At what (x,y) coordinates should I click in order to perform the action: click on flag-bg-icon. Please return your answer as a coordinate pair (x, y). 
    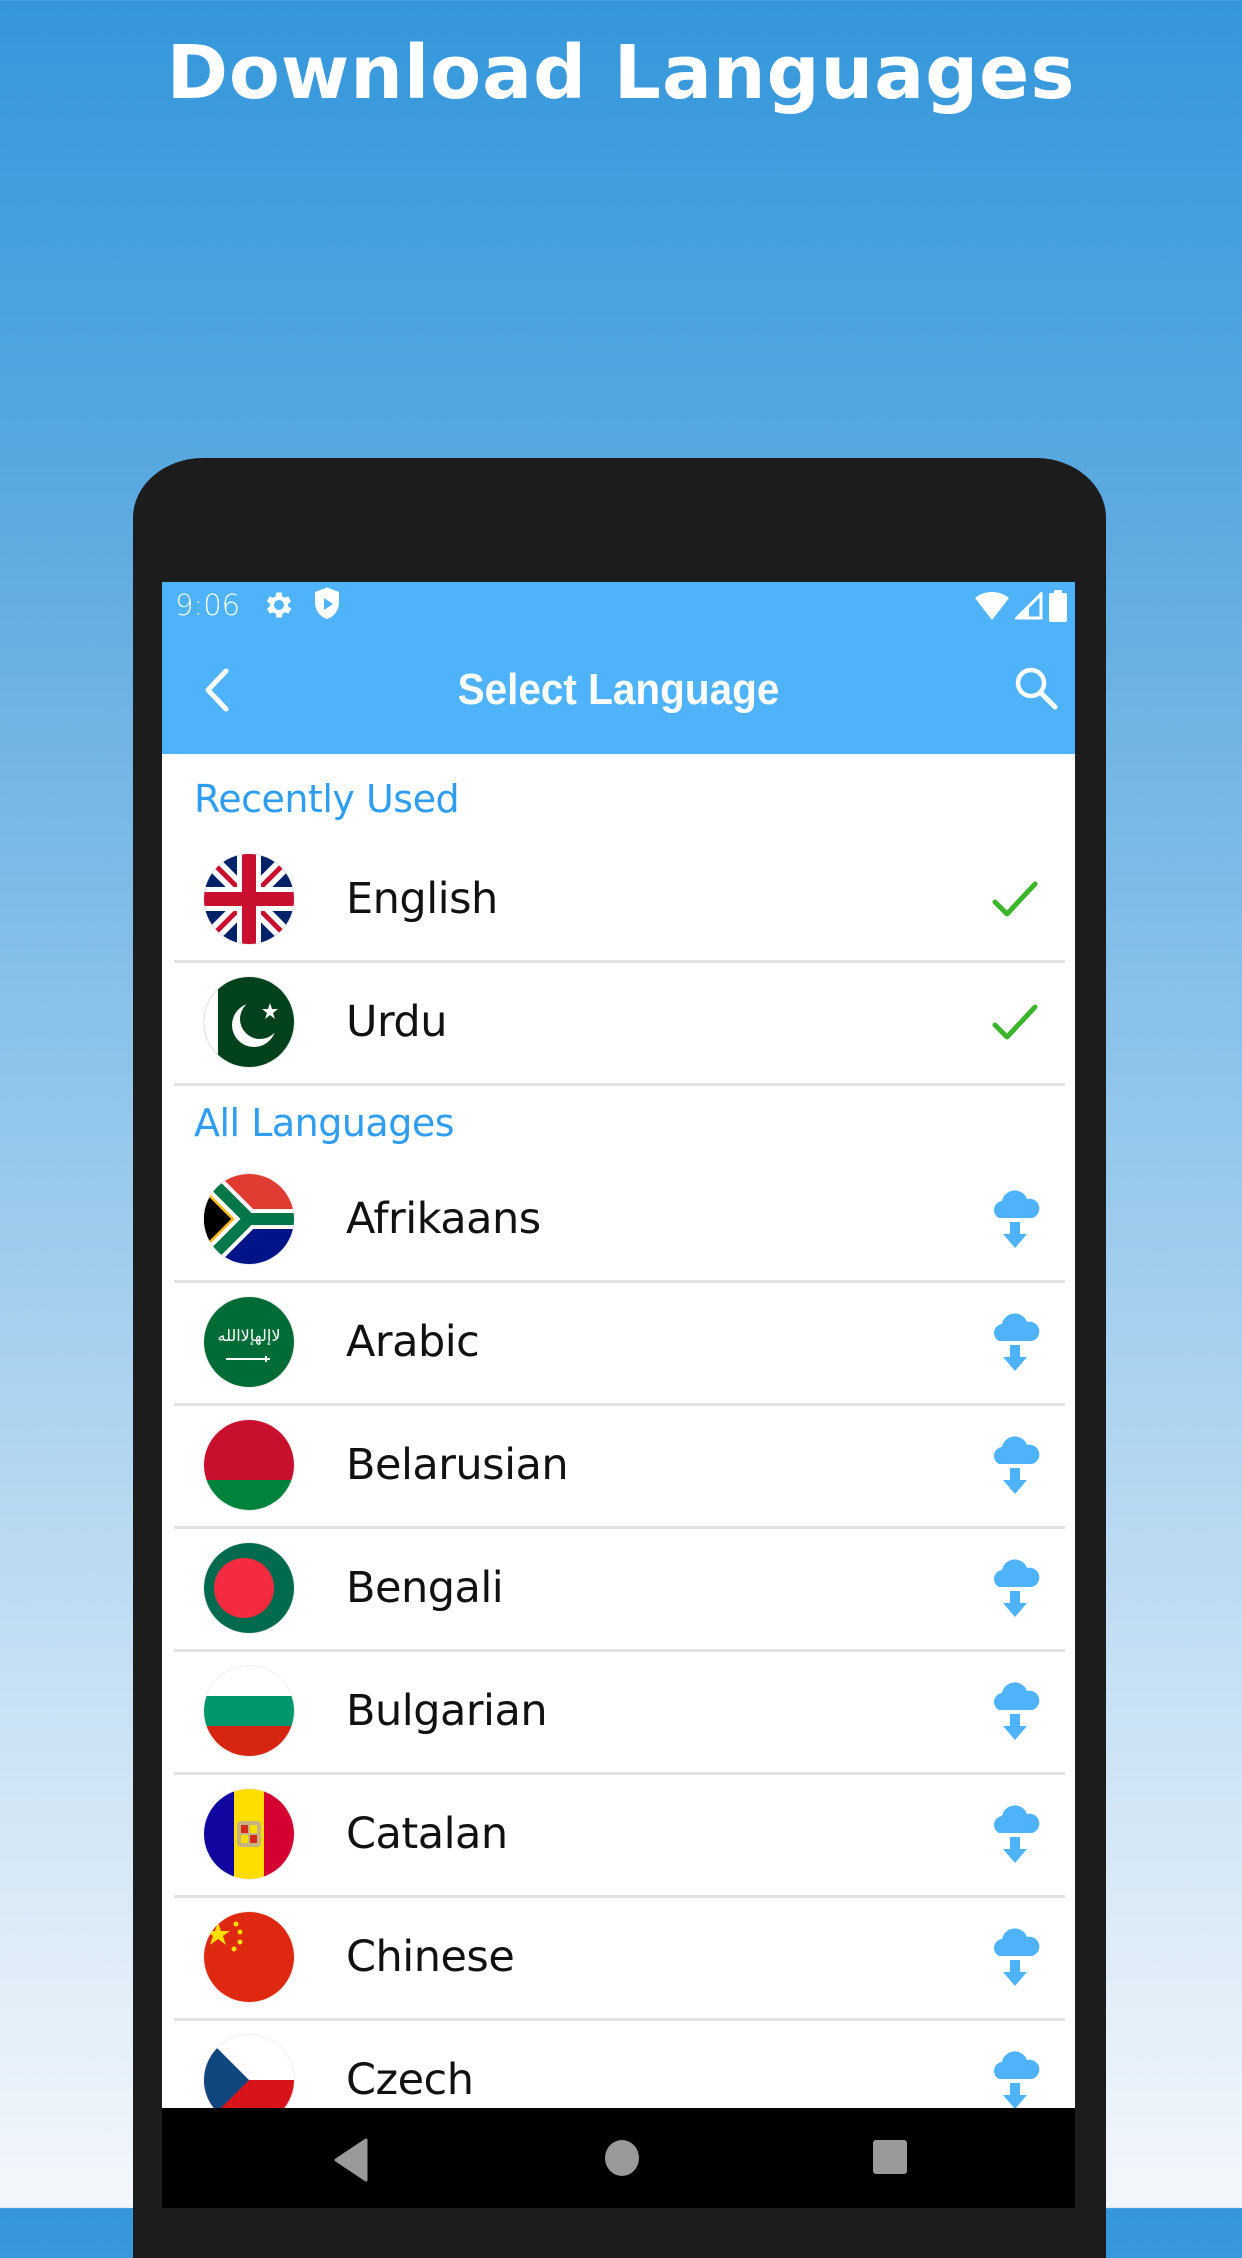
    Looking at the image, I should click on (249, 1711).